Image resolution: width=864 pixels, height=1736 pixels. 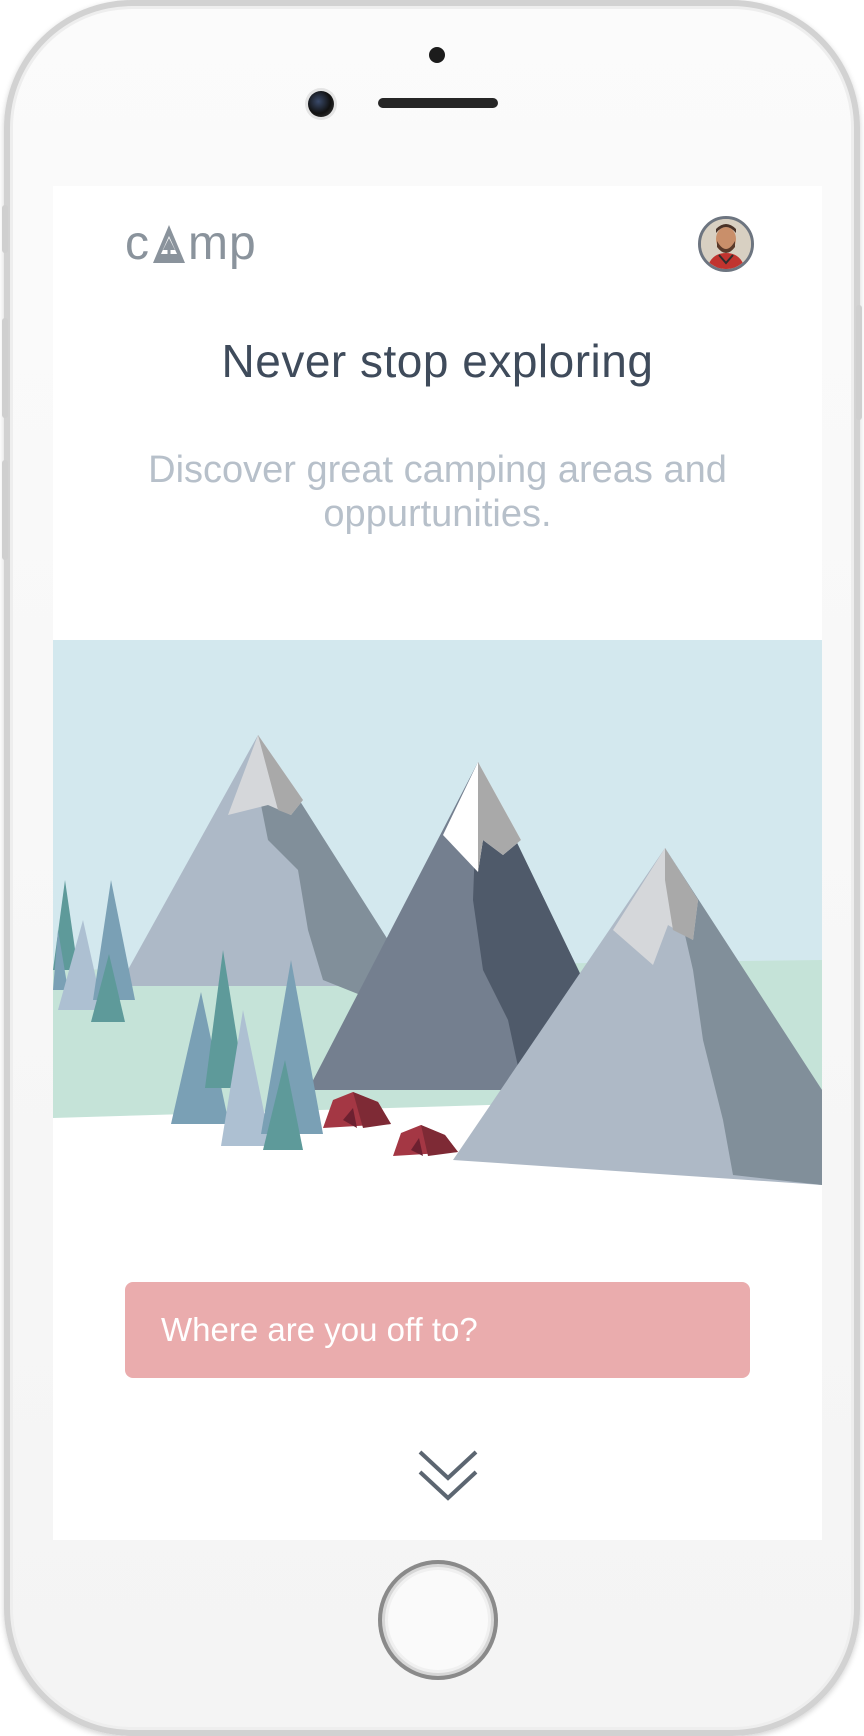 What do you see at coordinates (321, 104) in the screenshot?
I see `front-camera` at bounding box center [321, 104].